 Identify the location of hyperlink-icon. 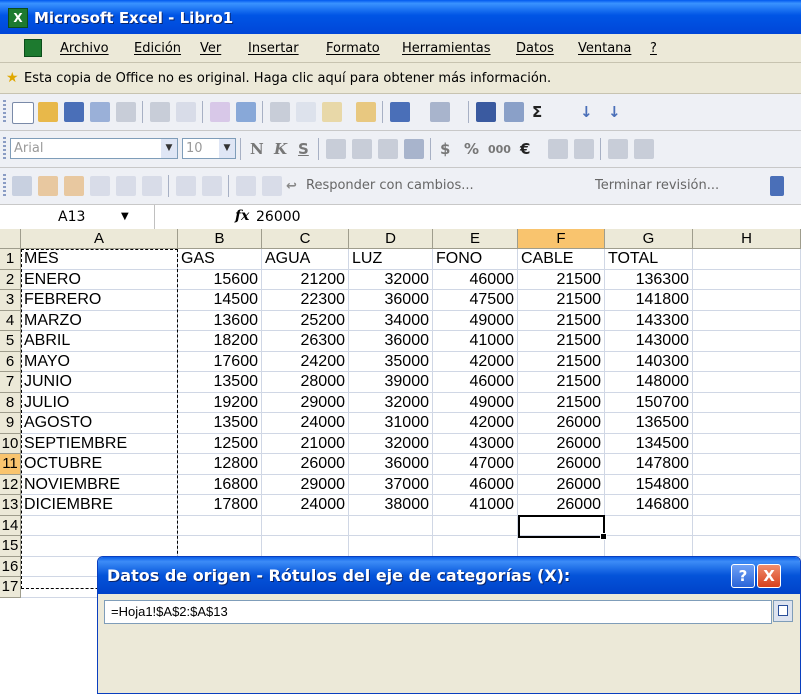
(486, 112).